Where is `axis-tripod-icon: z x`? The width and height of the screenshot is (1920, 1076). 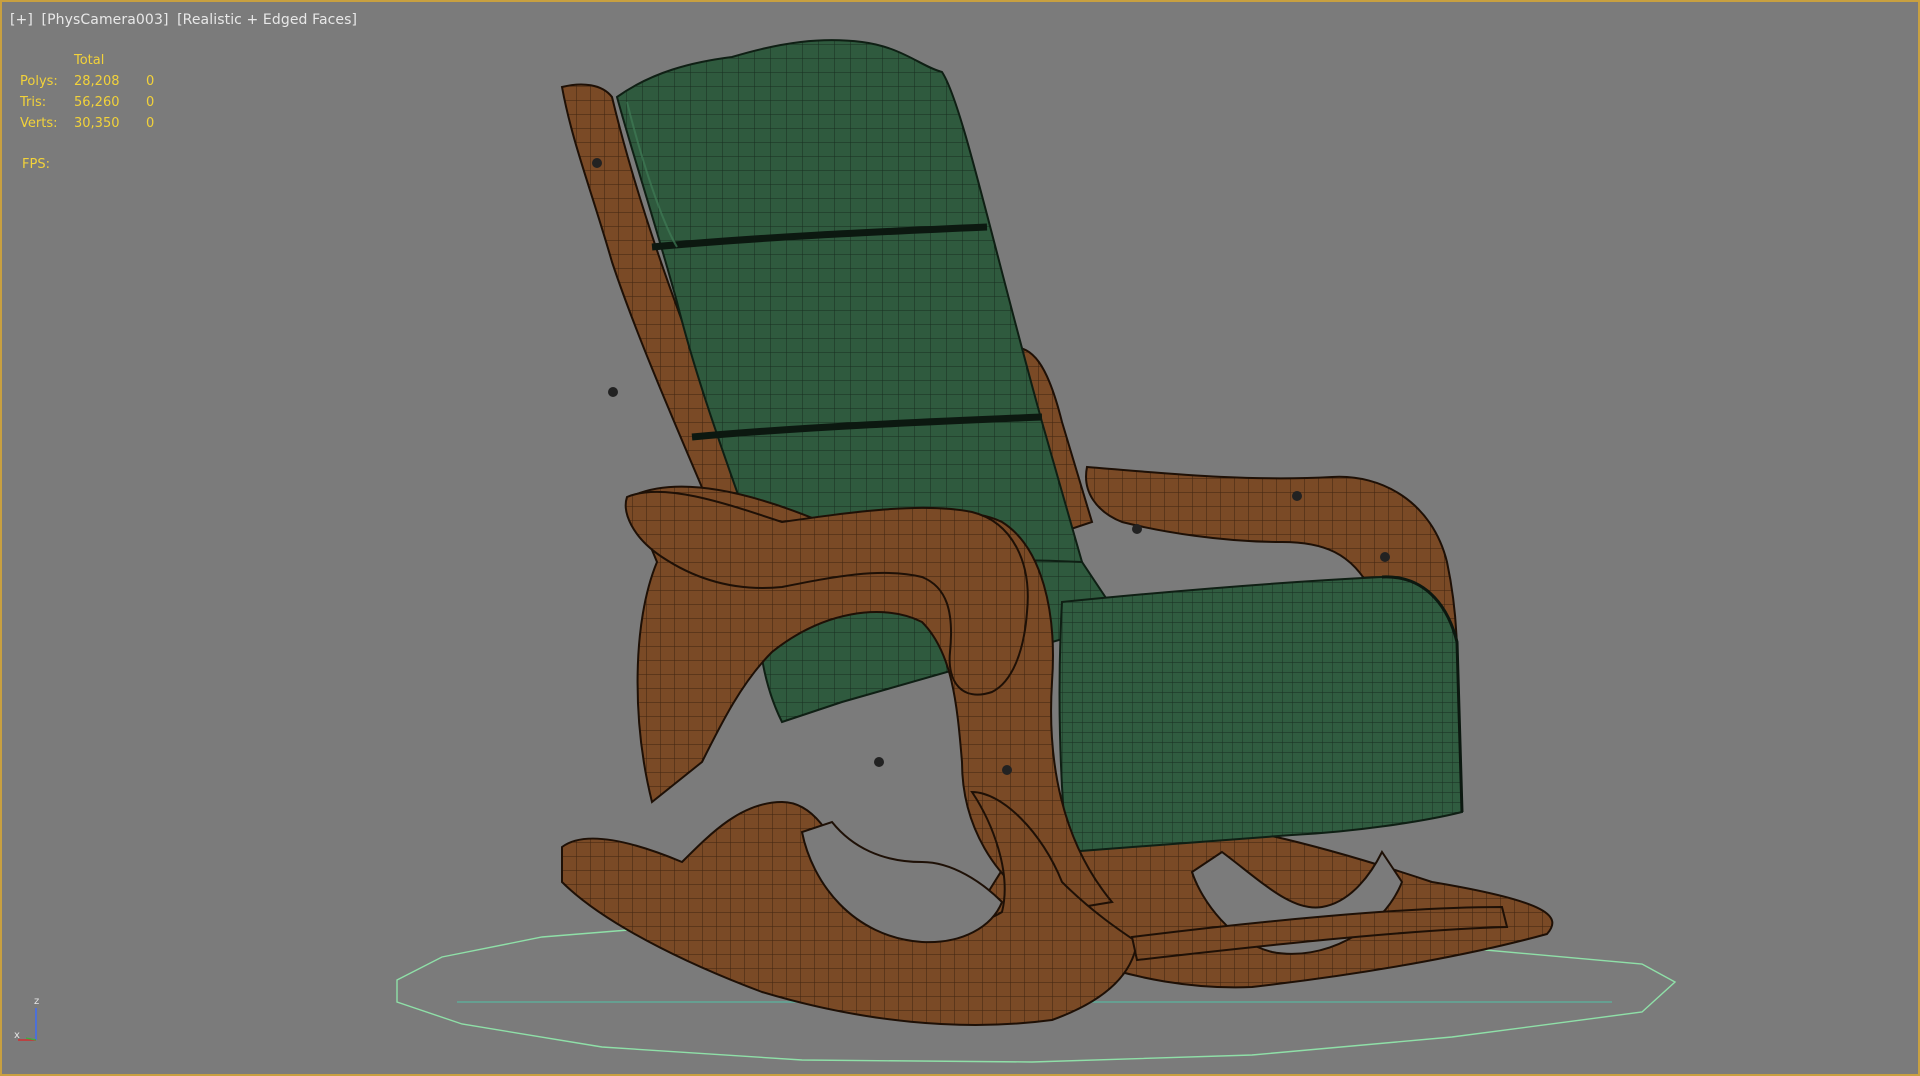
axis-tripod-icon: z x is located at coordinates (26, 1018).